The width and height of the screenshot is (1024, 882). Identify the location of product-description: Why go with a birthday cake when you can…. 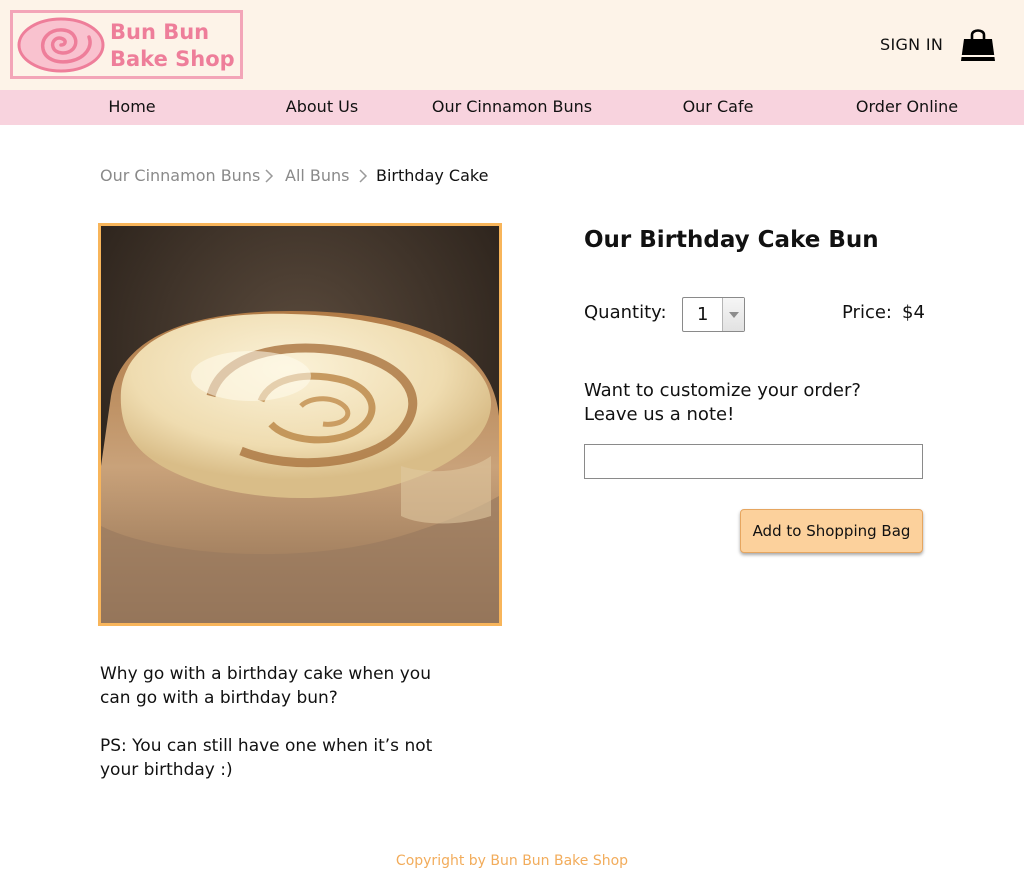
(280, 686).